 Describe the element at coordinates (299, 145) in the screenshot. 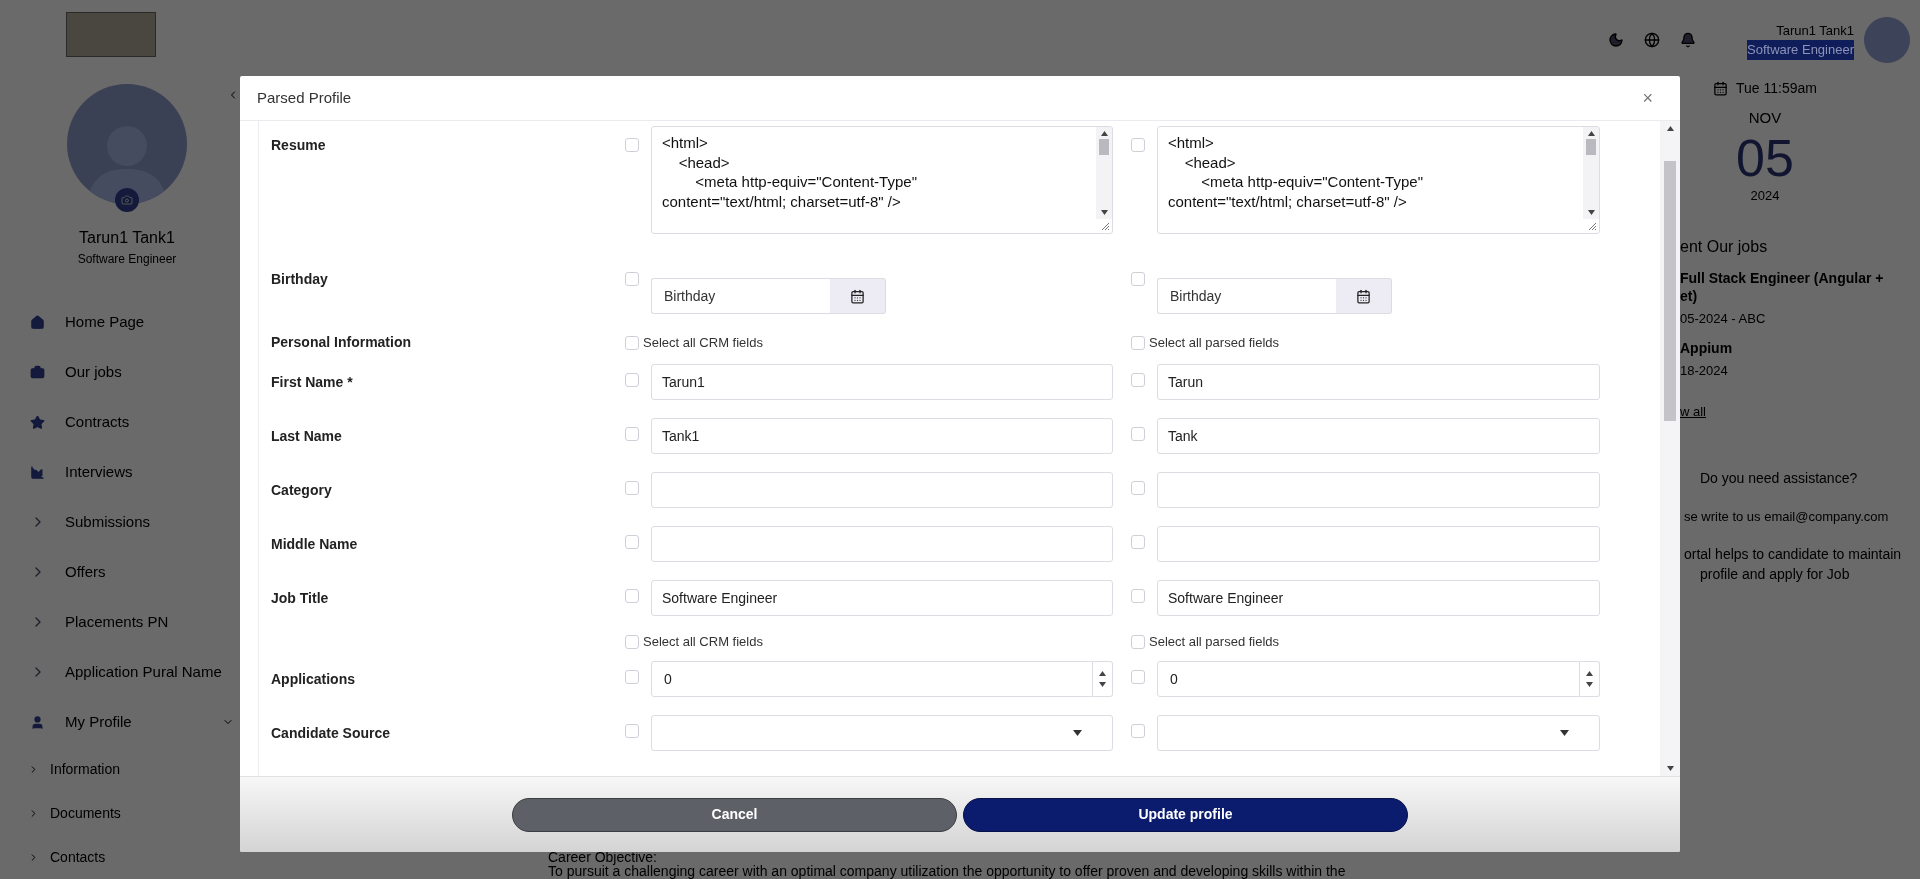

I see `field-label: Resume` at that location.